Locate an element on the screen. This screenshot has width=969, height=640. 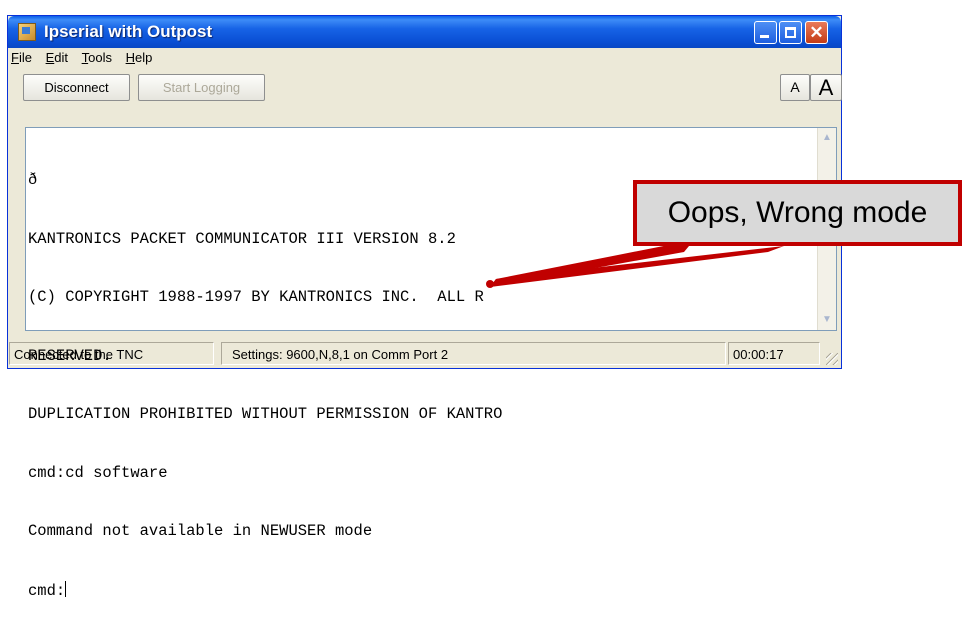
font-larger-button: A is located at coordinates (826, 87).